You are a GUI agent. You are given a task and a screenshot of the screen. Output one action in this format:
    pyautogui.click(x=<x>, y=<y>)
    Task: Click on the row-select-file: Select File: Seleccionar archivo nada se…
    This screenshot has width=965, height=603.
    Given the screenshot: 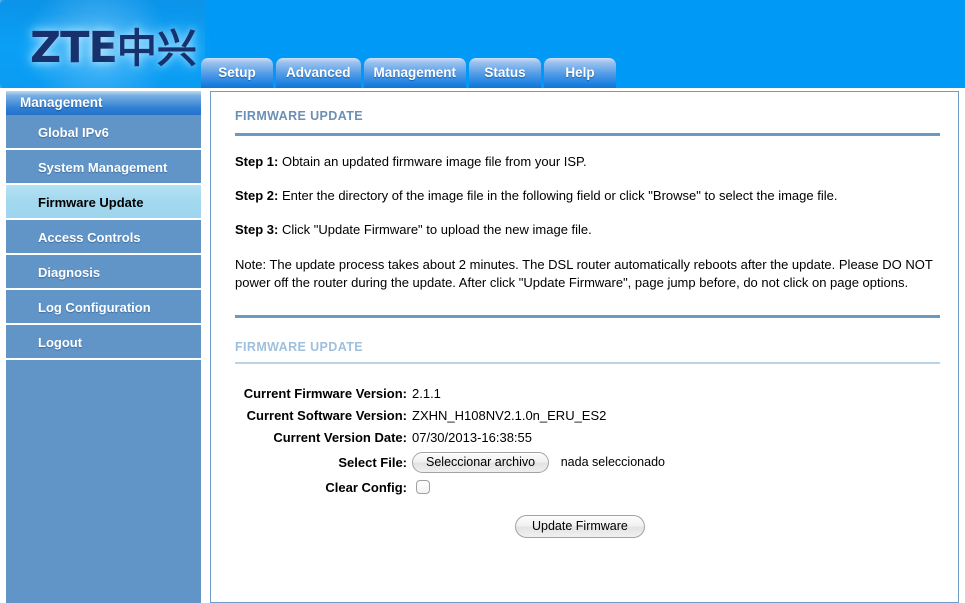 What is the action you would take?
    pyautogui.click(x=584, y=462)
    